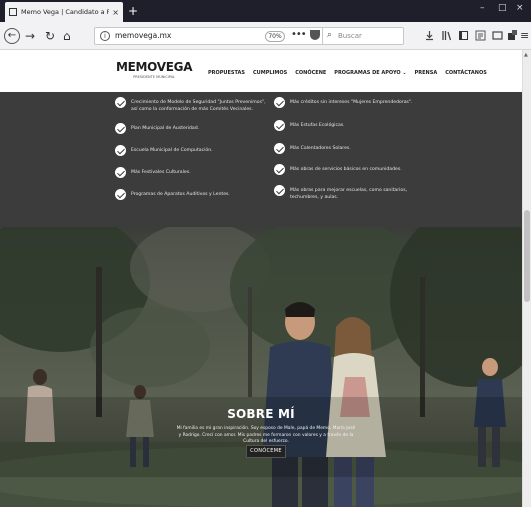 The width and height of the screenshot is (531, 507). Describe the element at coordinates (13, 12) in the screenshot. I see `favicon-icon` at that location.